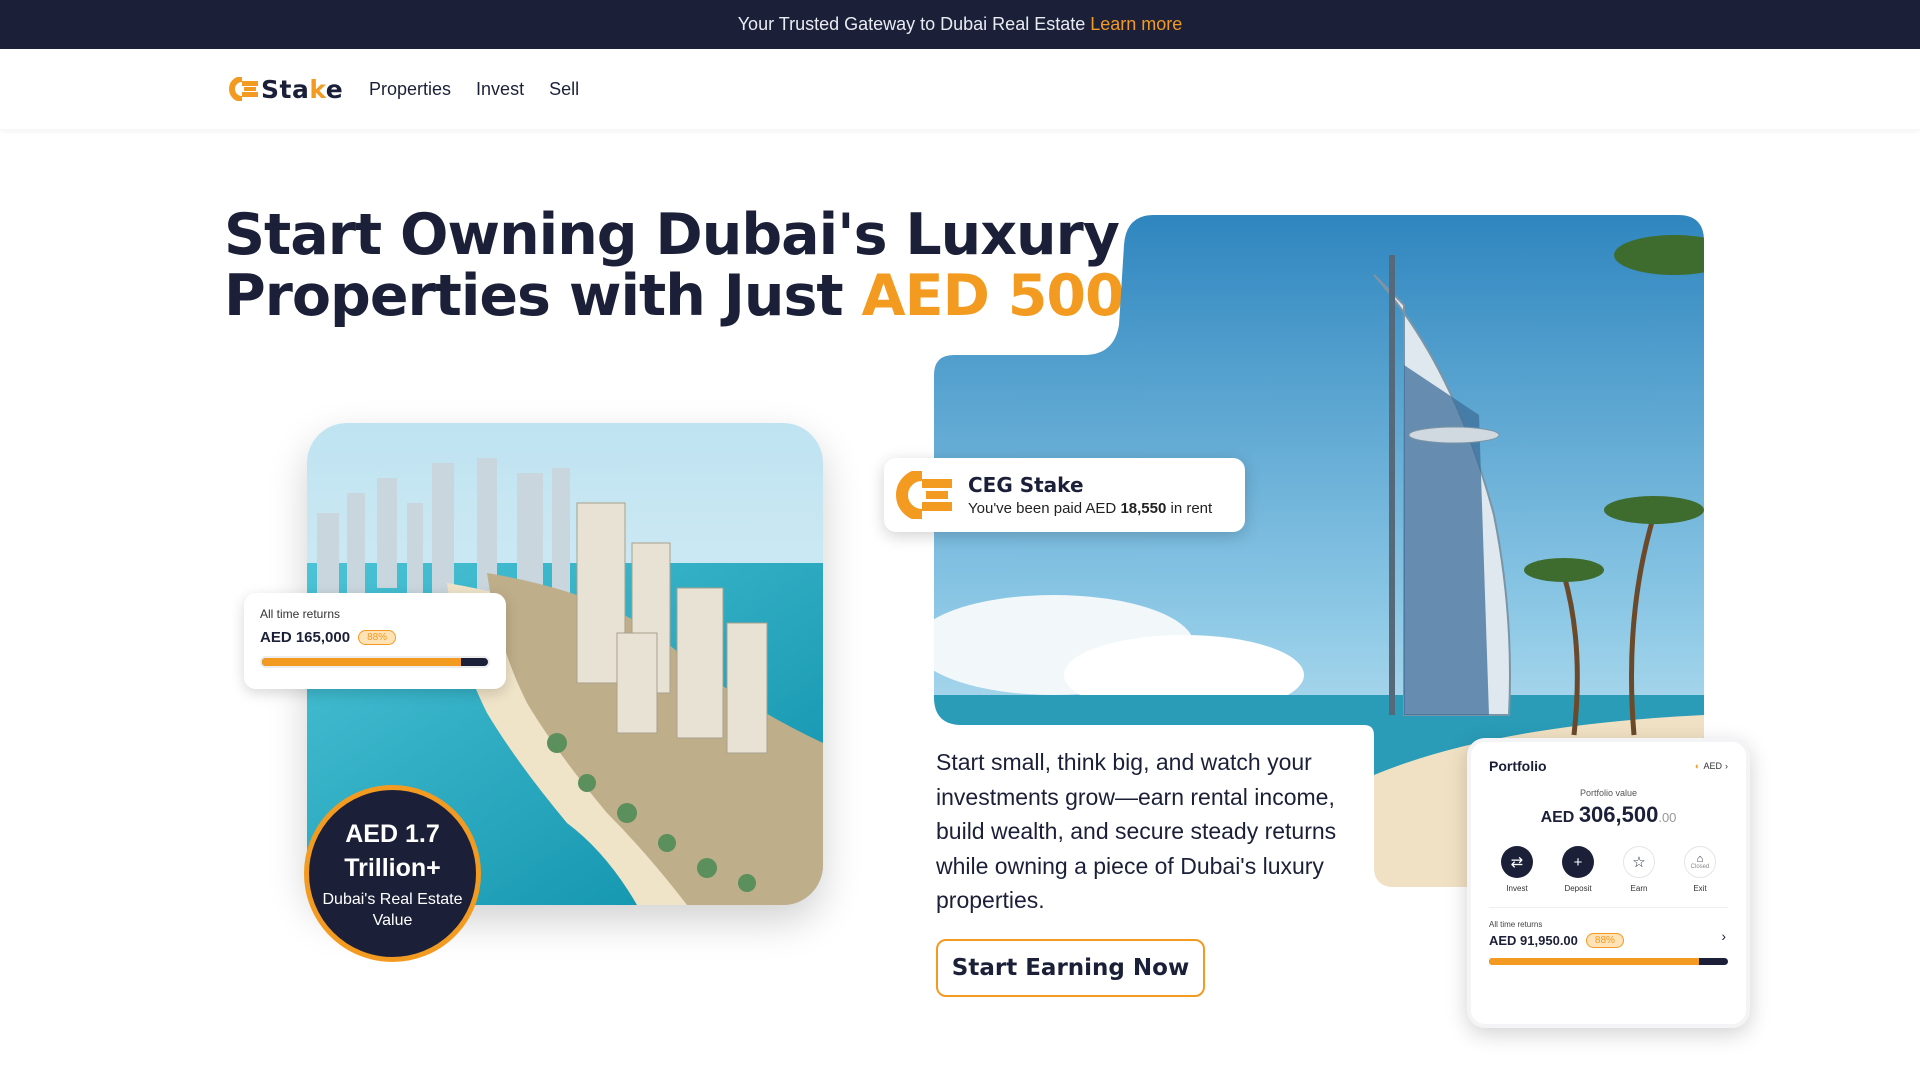 Image resolution: width=1920 pixels, height=1080 pixels. What do you see at coordinates (1026, 485) in the screenshot?
I see `notification-title: CEG Stake` at bounding box center [1026, 485].